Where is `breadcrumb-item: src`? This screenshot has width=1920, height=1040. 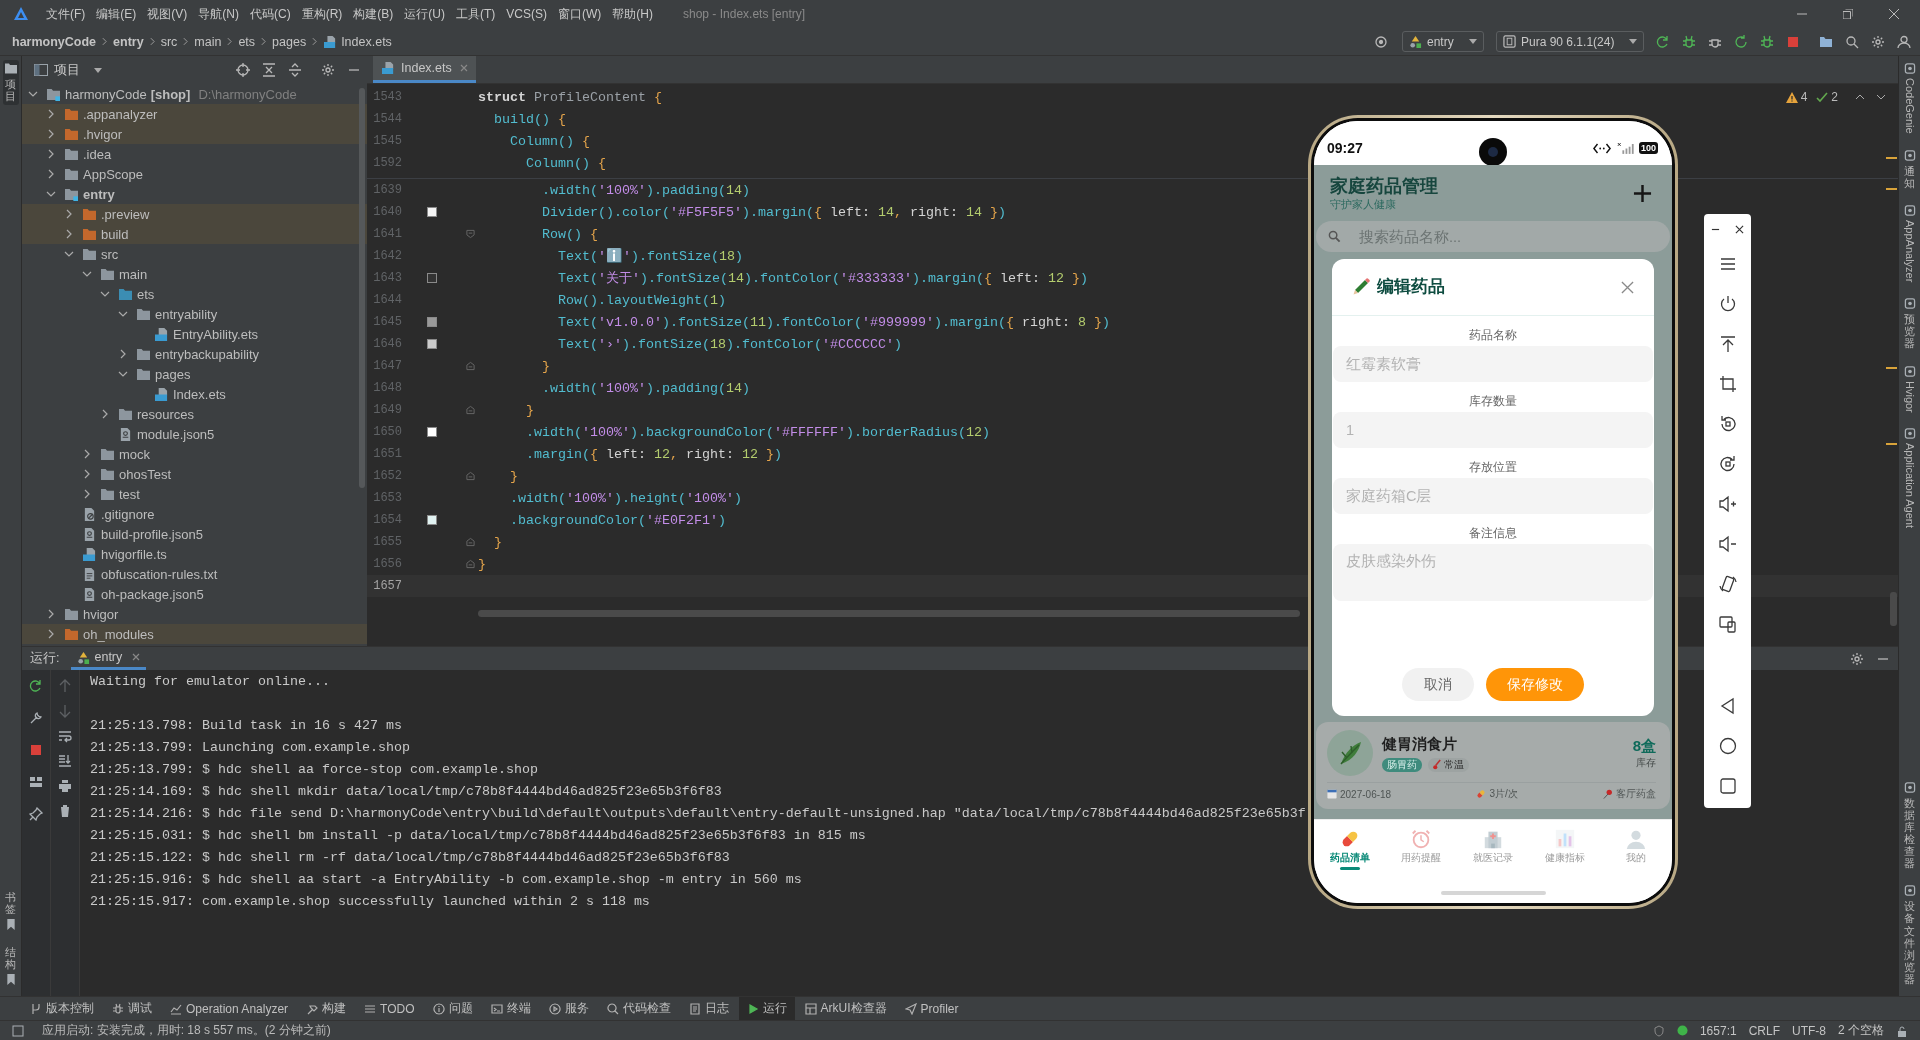
breadcrumb-item: src is located at coordinates (169, 41).